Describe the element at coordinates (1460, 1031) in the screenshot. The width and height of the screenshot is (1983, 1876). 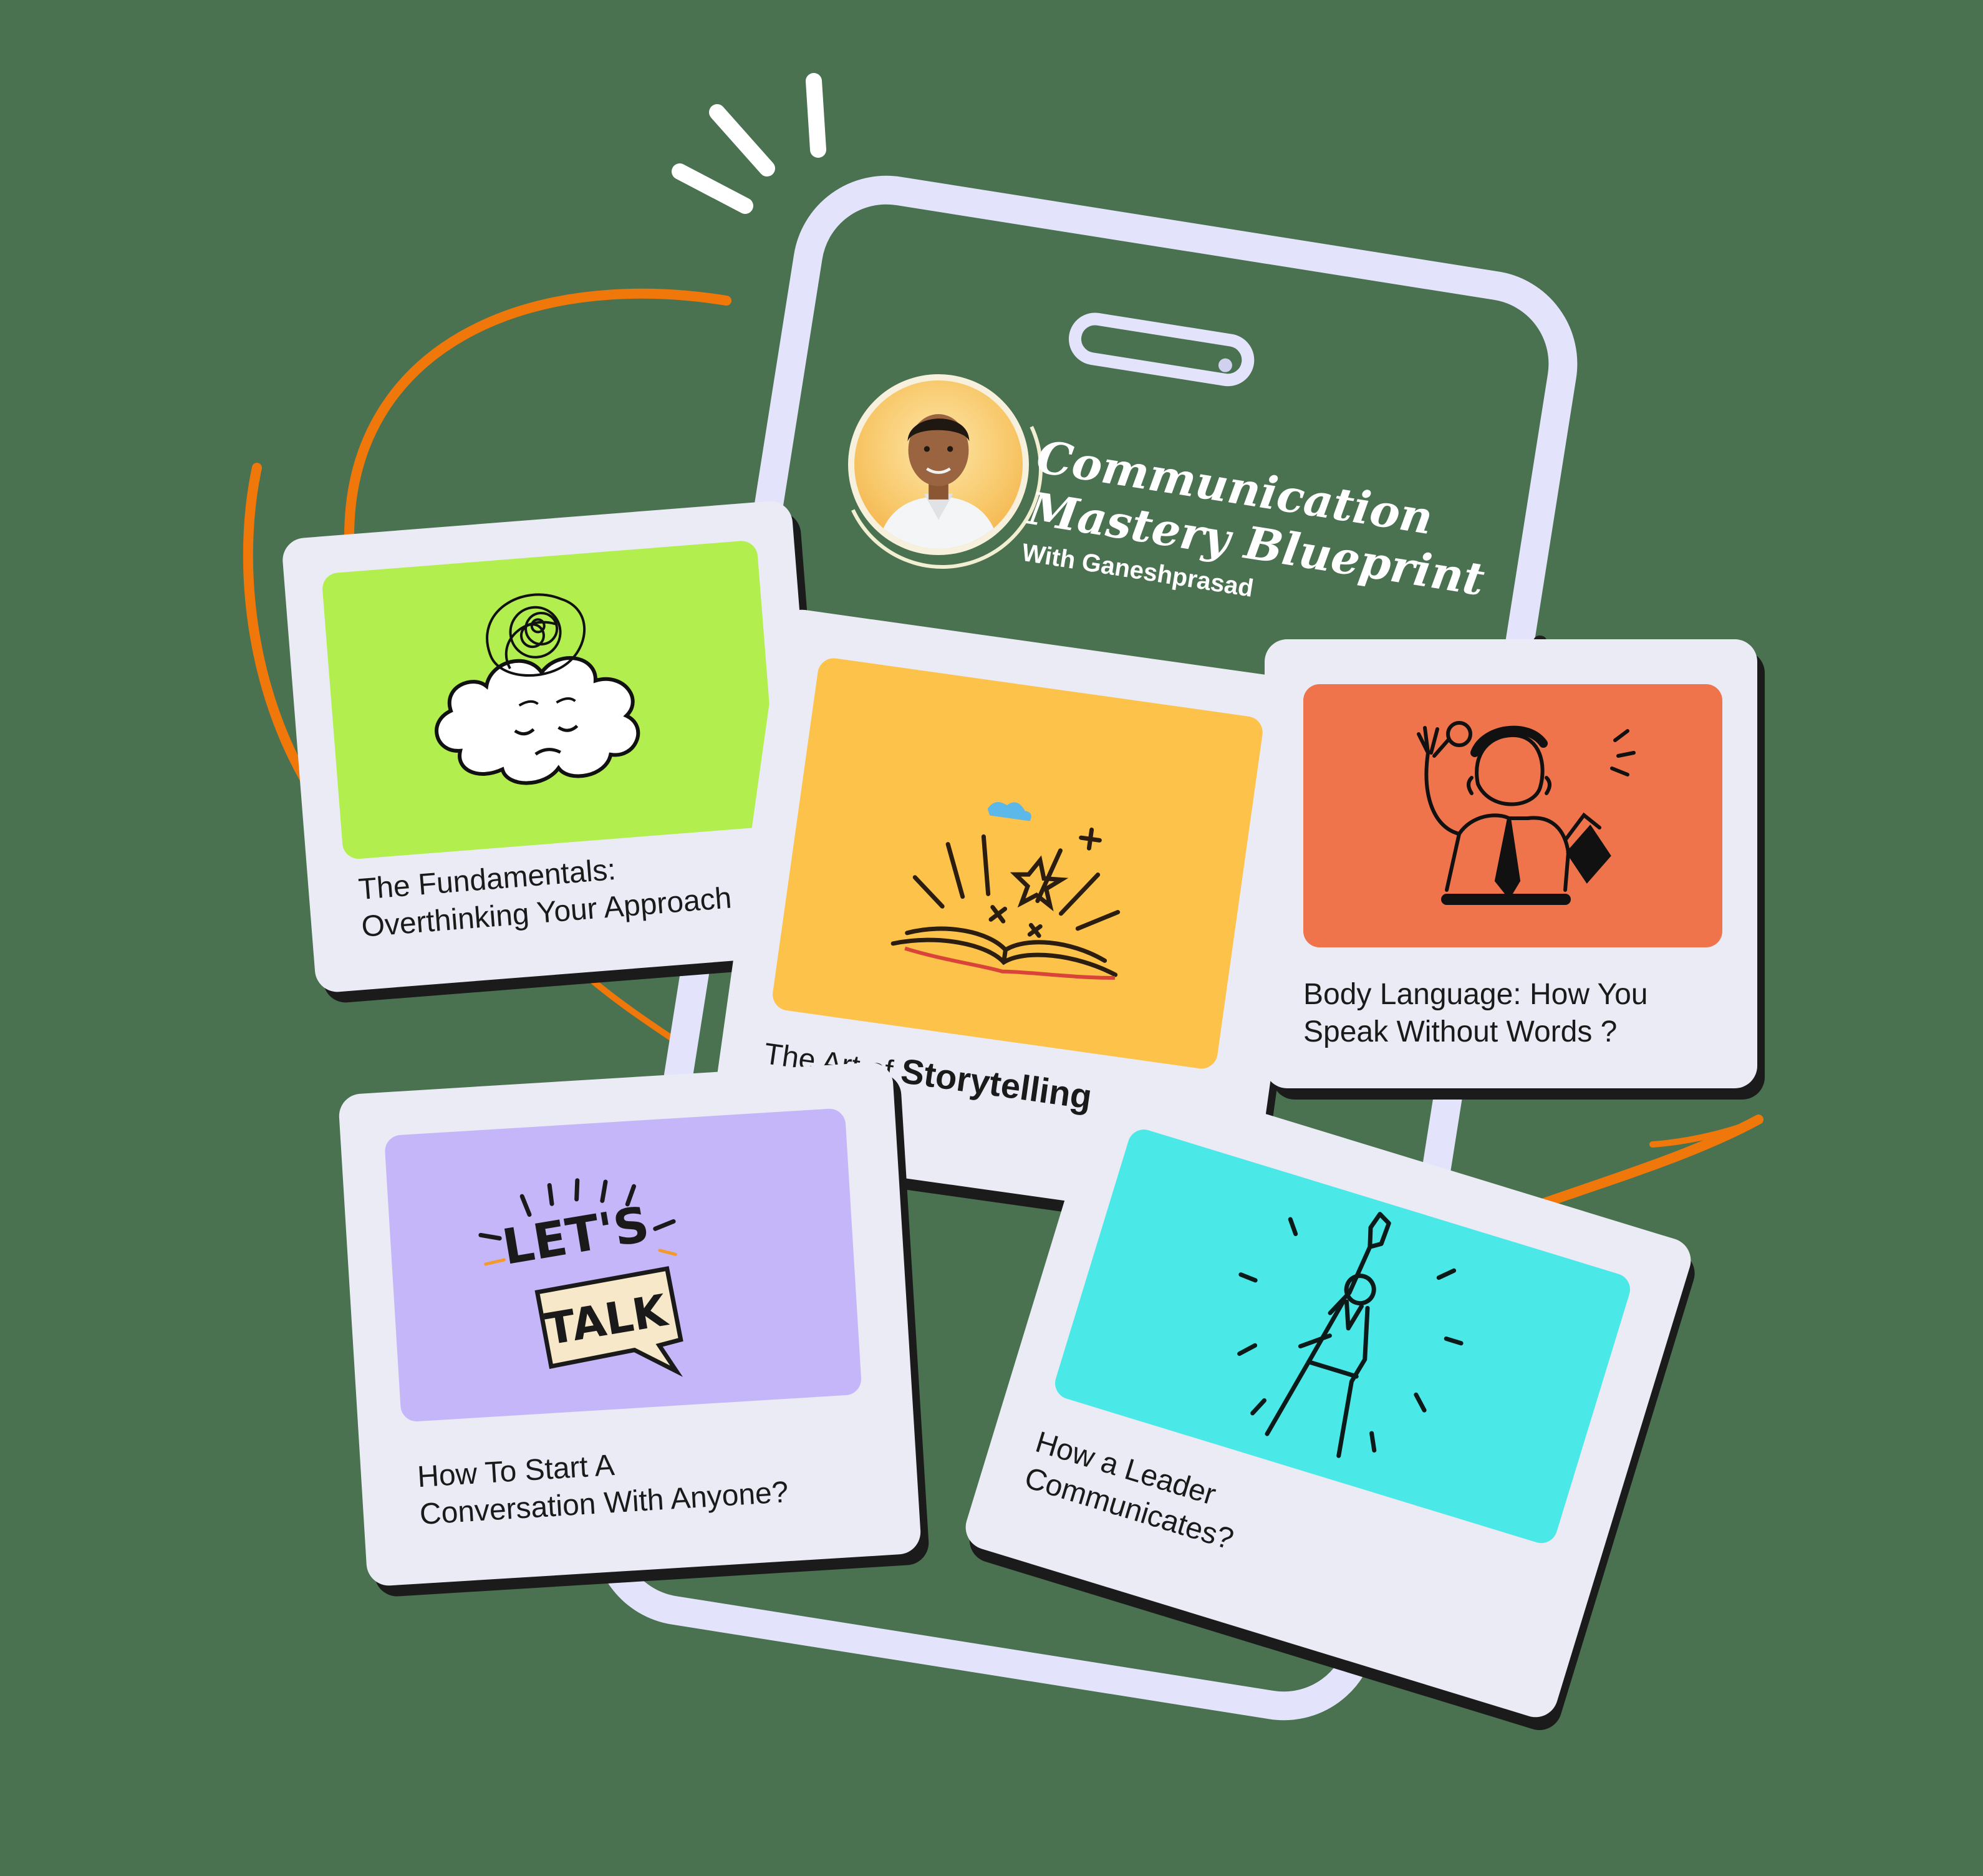
I see `lesson-title-line-2: Speak Without Words ?` at that location.